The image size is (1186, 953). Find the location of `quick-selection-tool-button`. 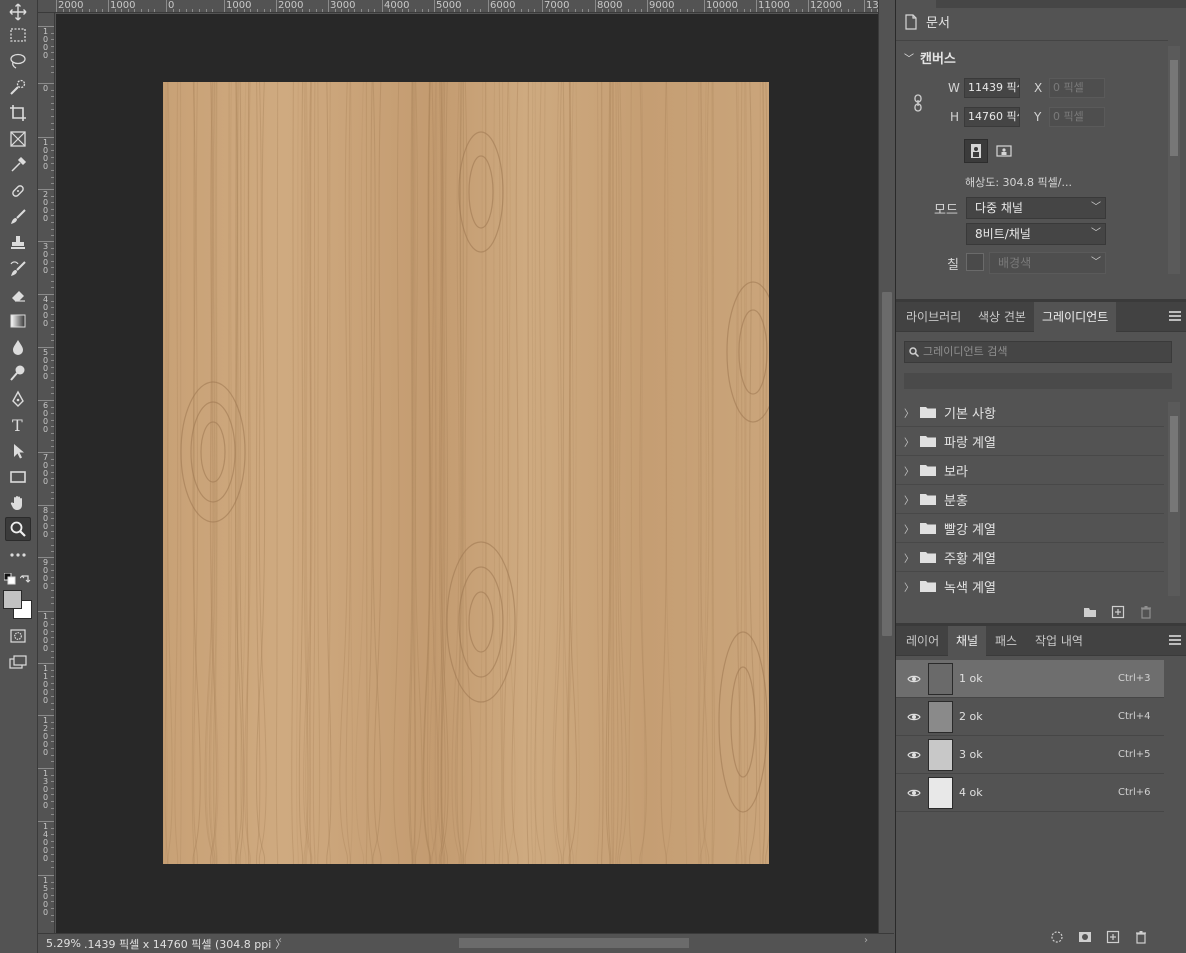

quick-selection-tool-button is located at coordinates (18, 87).